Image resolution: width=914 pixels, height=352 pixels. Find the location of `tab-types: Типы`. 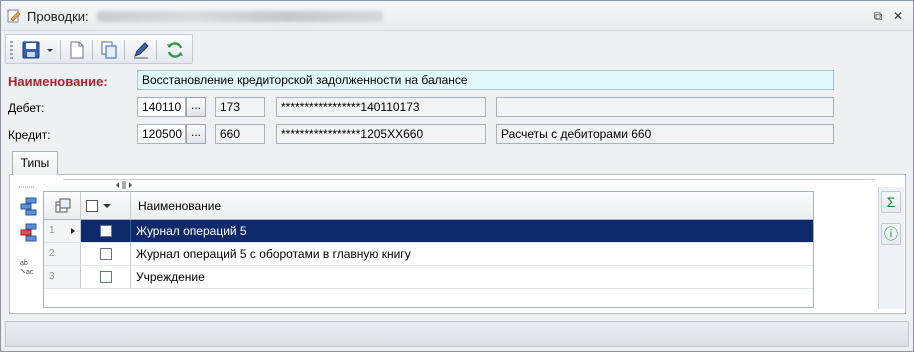

tab-types: Типы is located at coordinates (35, 163).